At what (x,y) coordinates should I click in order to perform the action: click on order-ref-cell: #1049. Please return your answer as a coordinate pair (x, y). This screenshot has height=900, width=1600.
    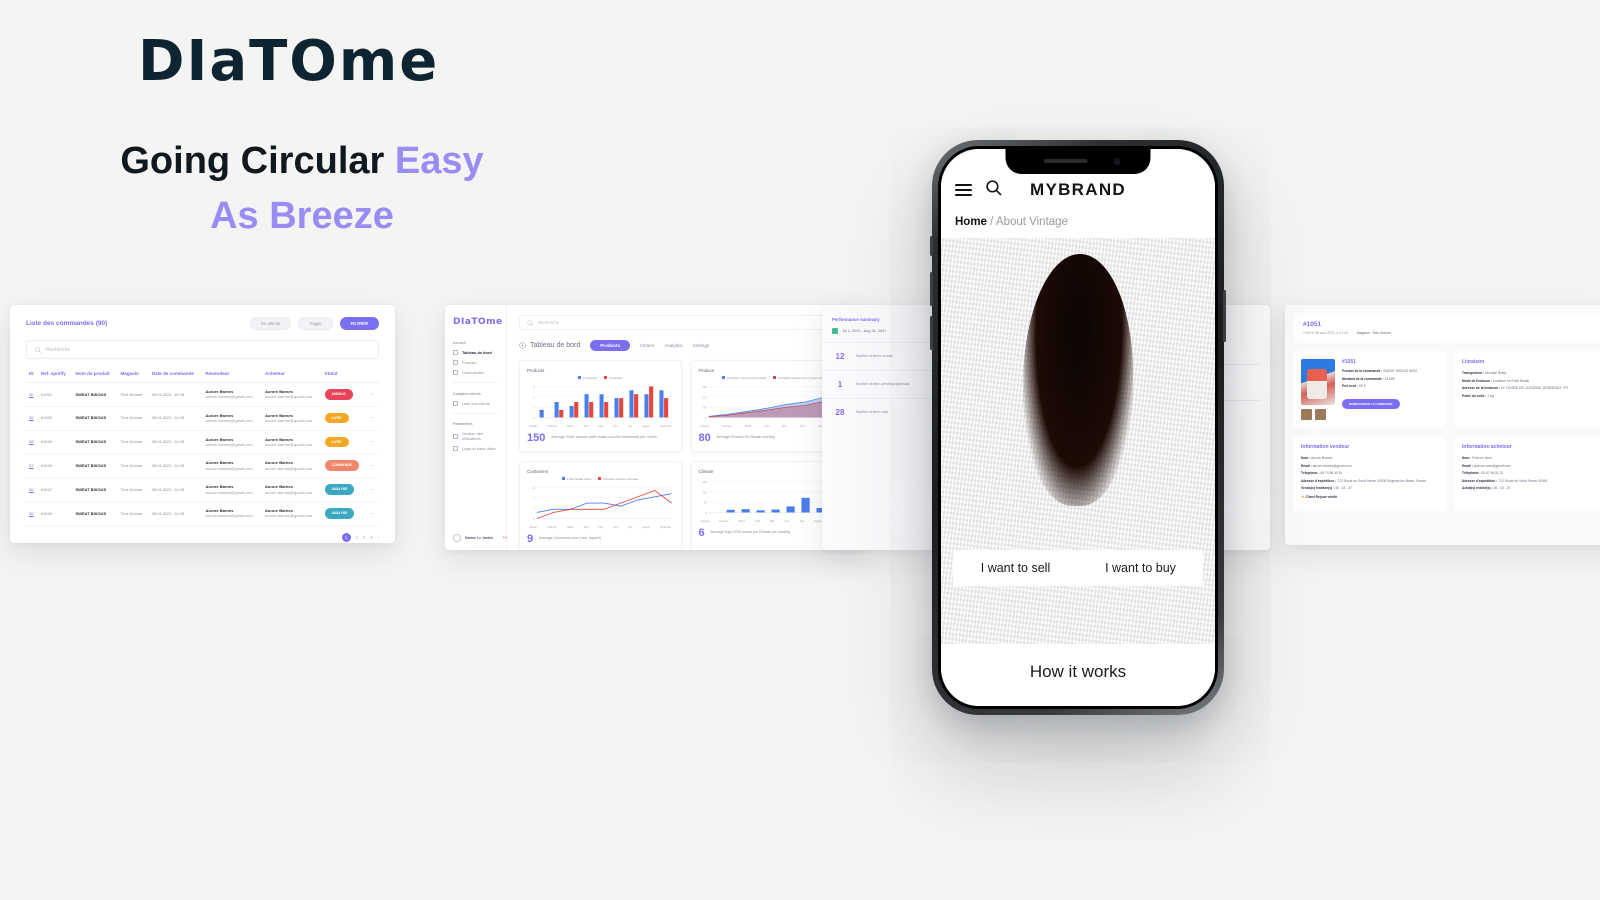
    Looking at the image, I should click on (55, 442).